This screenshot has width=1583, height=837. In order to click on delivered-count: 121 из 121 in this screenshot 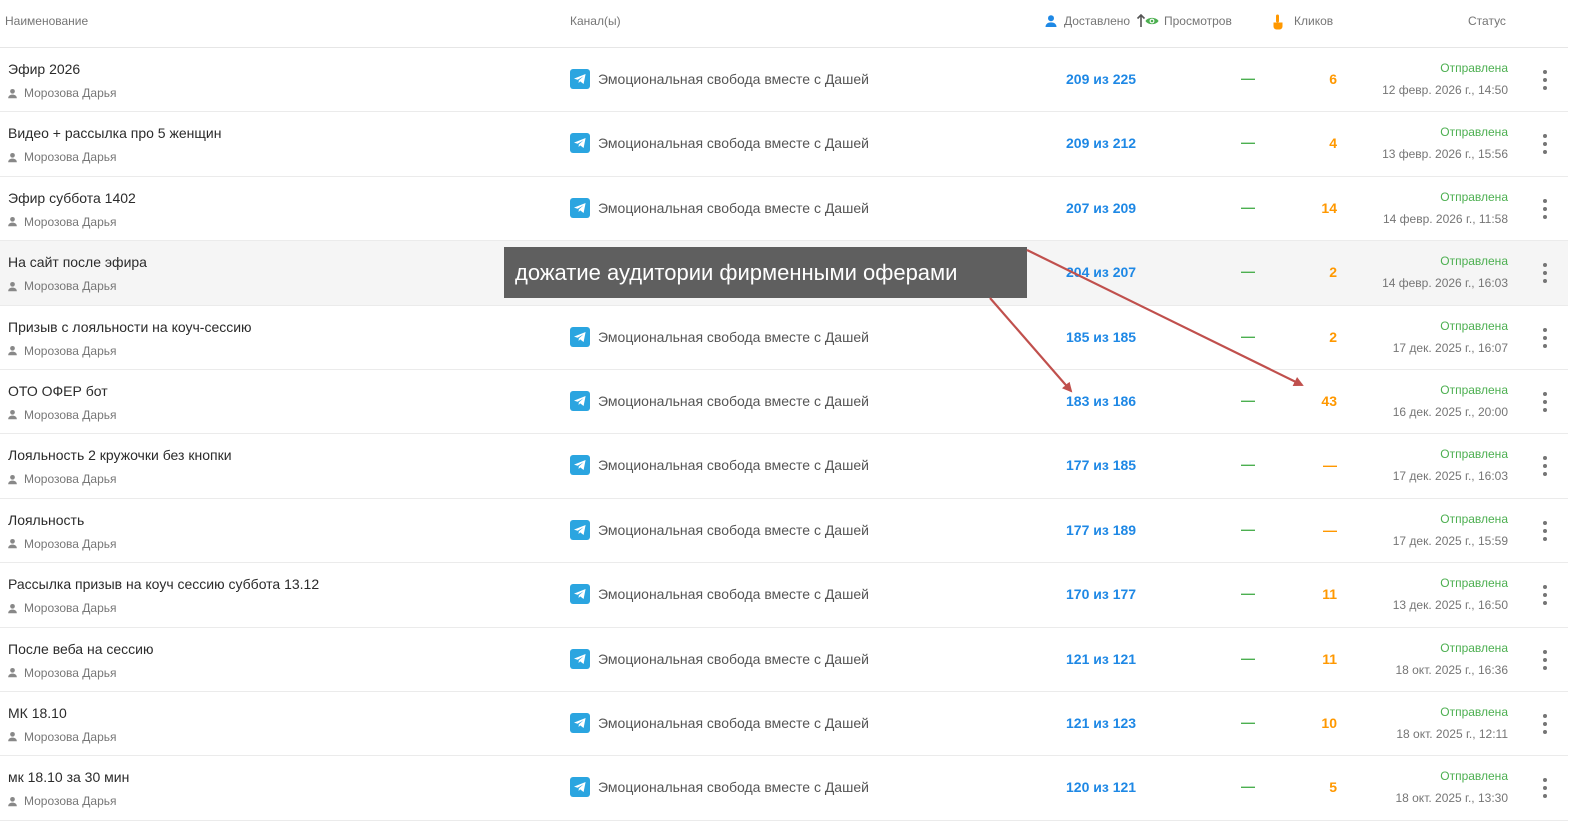, I will do `click(1101, 659)`.